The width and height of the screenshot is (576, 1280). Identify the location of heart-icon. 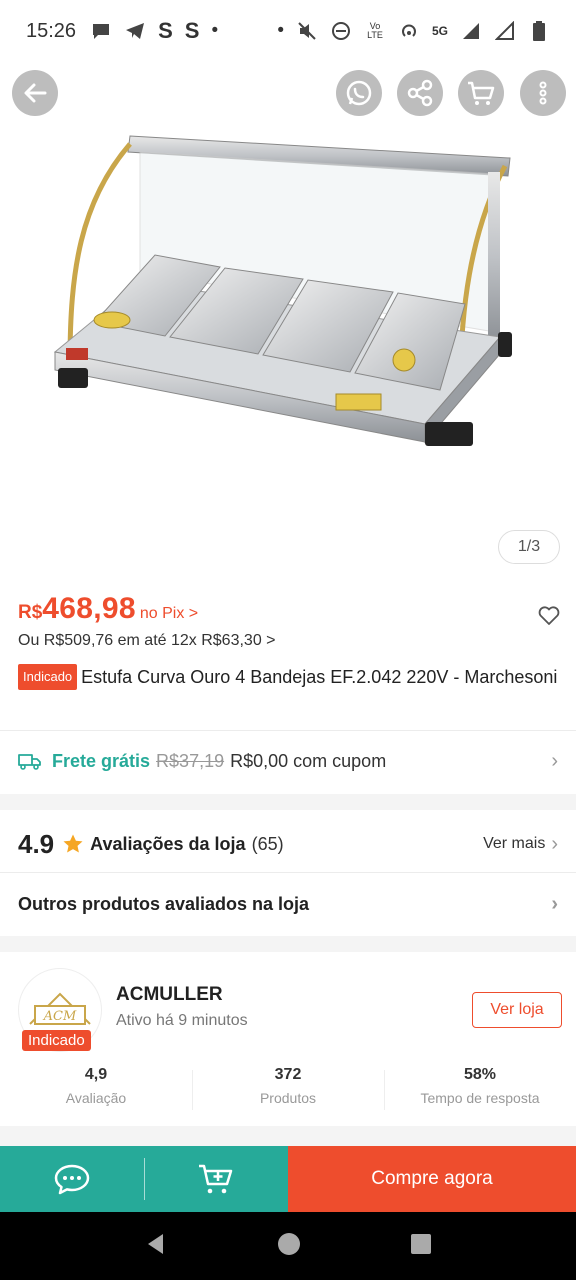
(549, 615).